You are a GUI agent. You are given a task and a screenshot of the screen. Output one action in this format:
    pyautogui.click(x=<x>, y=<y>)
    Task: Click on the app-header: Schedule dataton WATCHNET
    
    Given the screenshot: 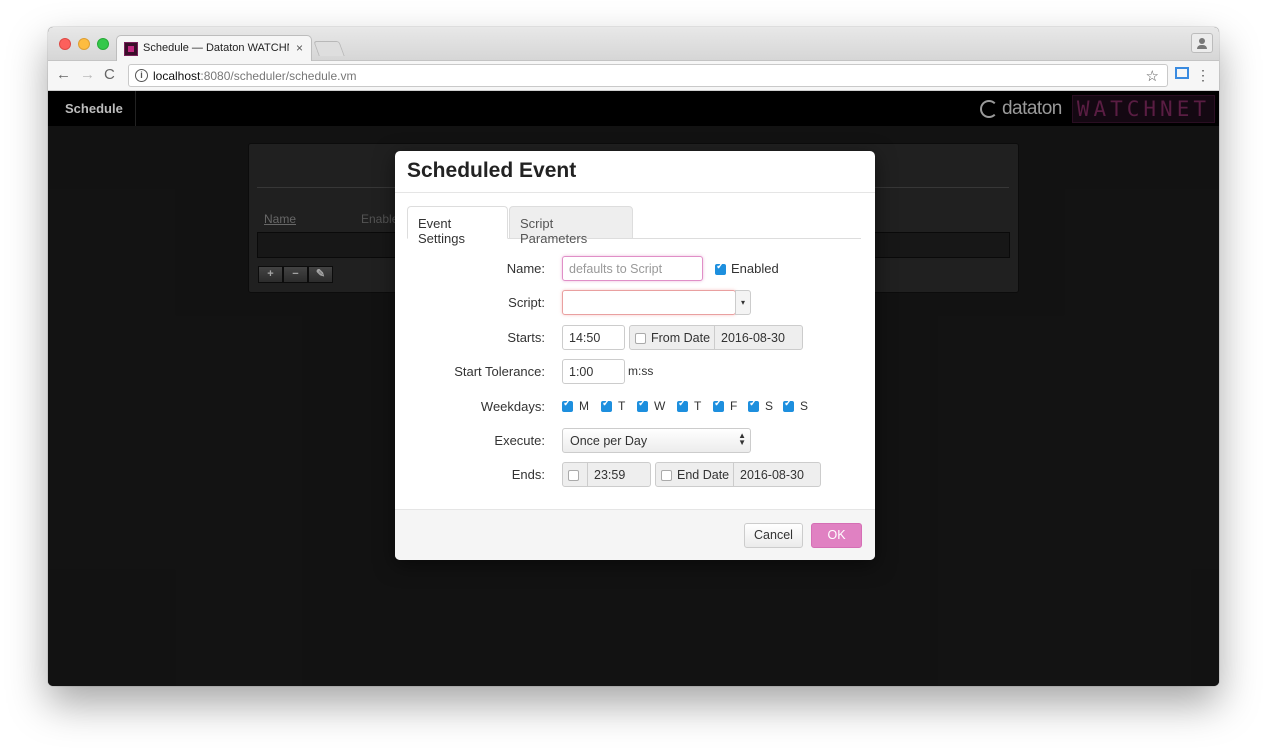 What is the action you would take?
    pyautogui.click(x=633, y=108)
    